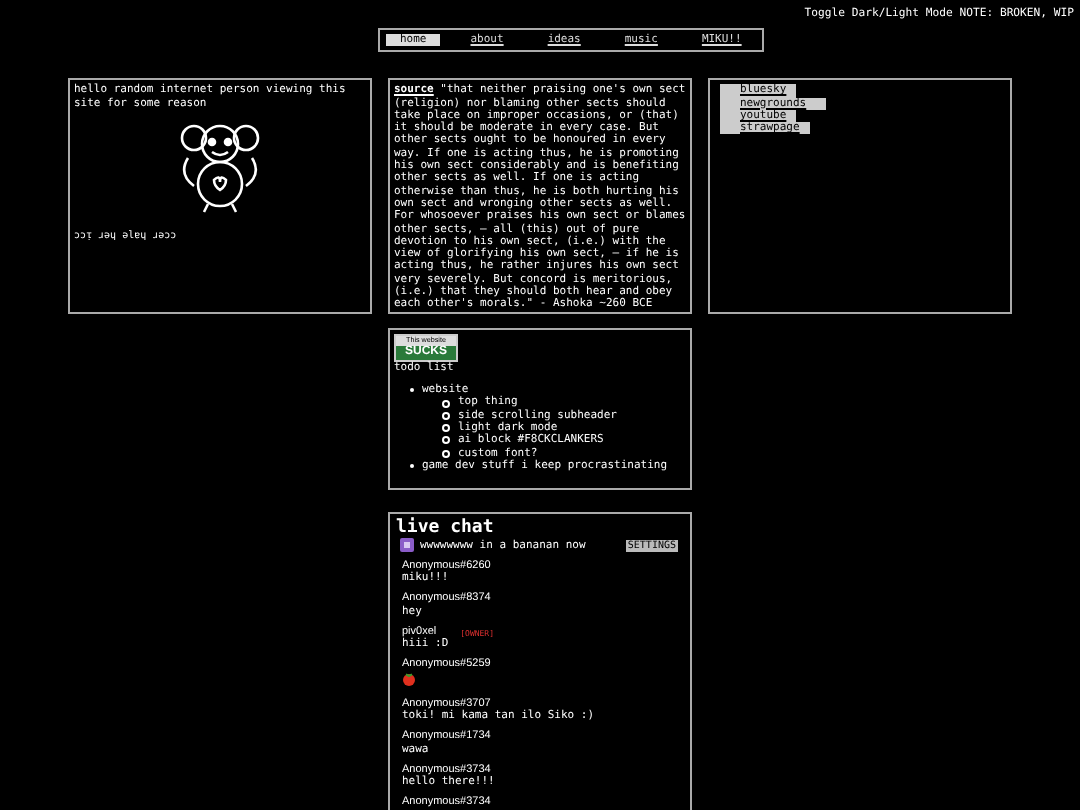 This screenshot has width=1080, height=810. What do you see at coordinates (407, 545) in the screenshot?
I see `user-icon` at bounding box center [407, 545].